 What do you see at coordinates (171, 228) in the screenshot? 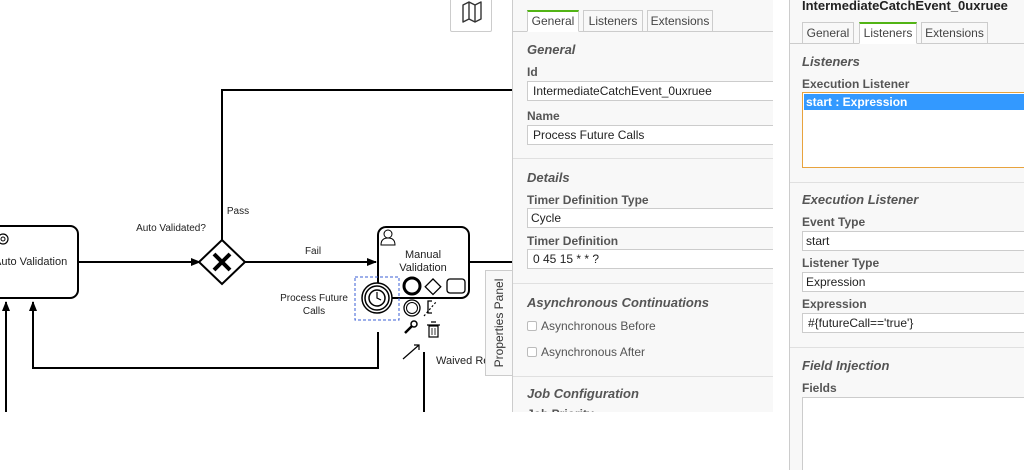
I see `gateway-label: Auto Validated?` at bounding box center [171, 228].